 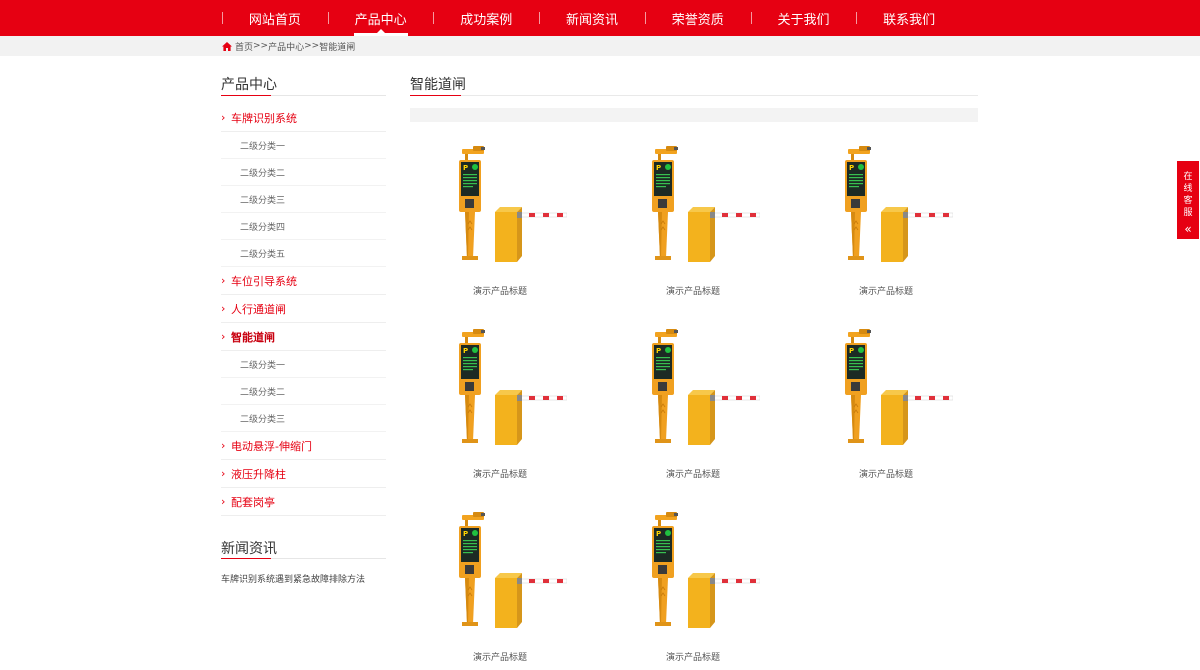 What do you see at coordinates (264, 281) in the screenshot?
I see `category-label: 车位引导系统` at bounding box center [264, 281].